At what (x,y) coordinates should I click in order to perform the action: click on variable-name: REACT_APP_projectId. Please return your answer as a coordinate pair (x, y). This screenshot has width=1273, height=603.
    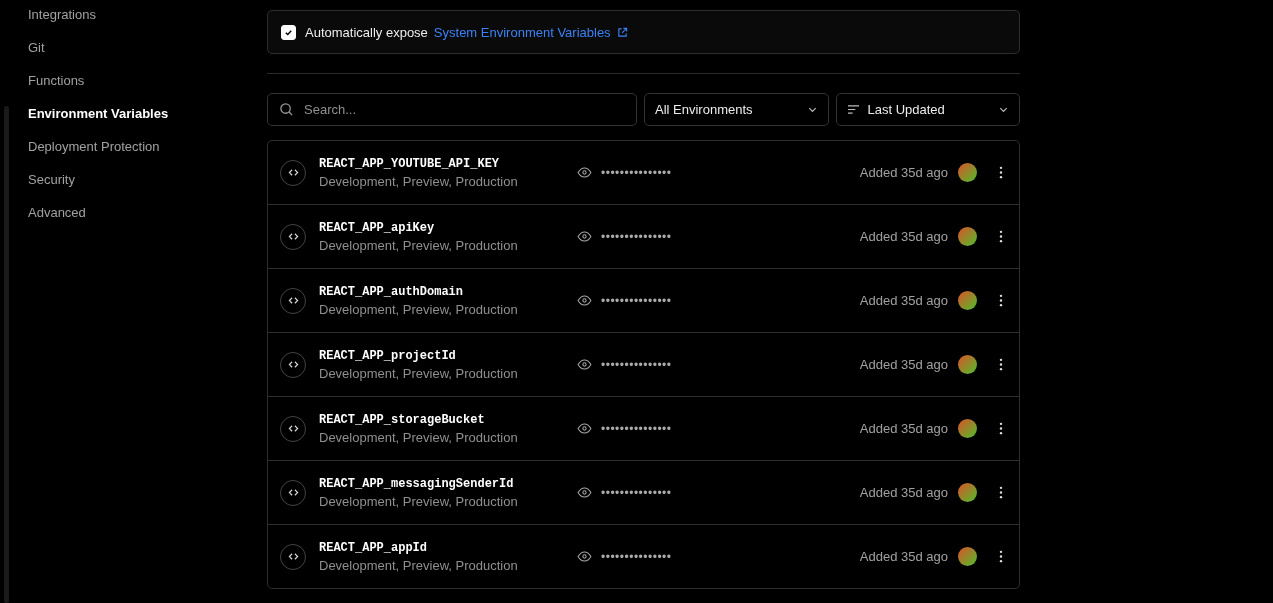
    Looking at the image, I should click on (388, 355).